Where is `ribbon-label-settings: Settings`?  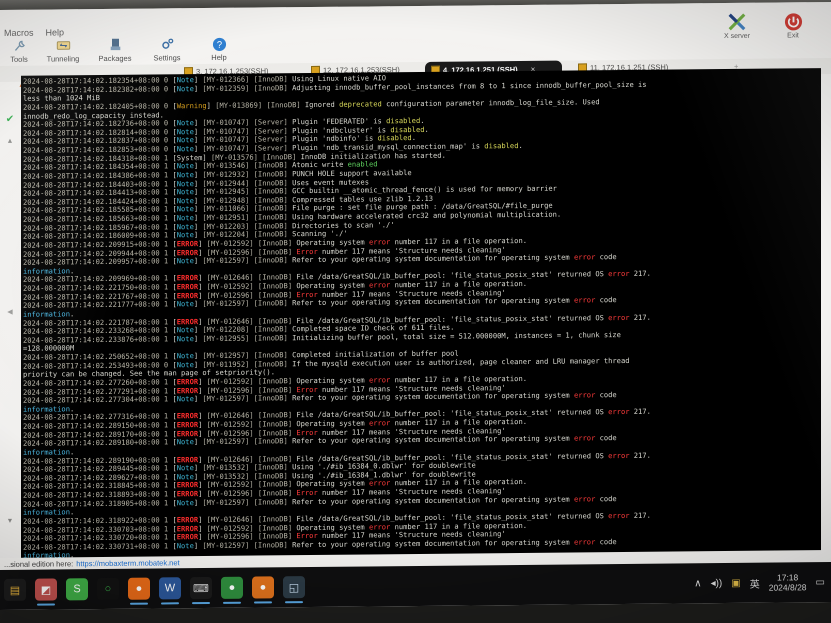 ribbon-label-settings: Settings is located at coordinates (167, 58).